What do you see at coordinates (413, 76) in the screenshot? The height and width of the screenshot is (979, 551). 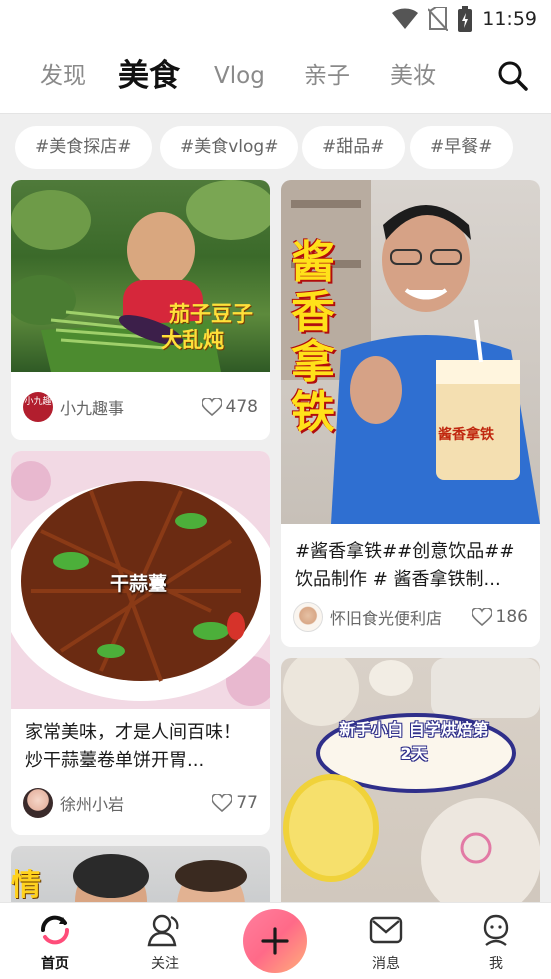 I see `tab-beauty: 美妆` at bounding box center [413, 76].